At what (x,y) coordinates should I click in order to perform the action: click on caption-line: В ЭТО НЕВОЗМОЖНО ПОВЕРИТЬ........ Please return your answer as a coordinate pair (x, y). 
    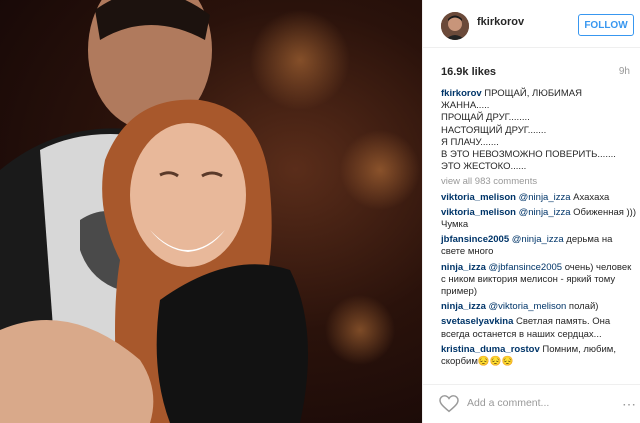
    Looking at the image, I should click on (528, 155).